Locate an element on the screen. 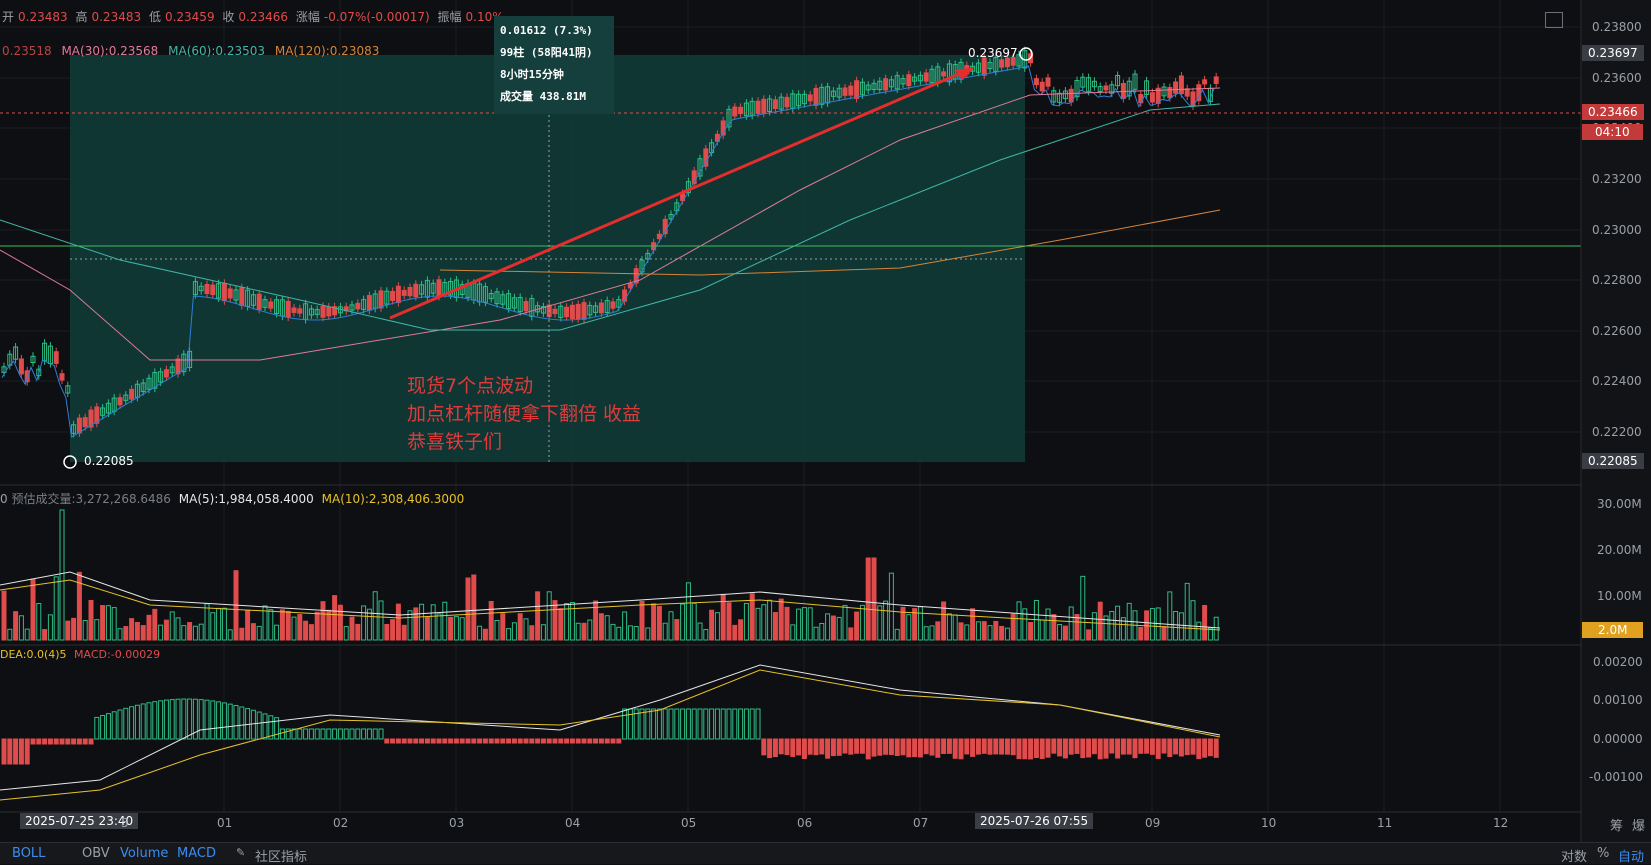 The height and width of the screenshot is (865, 1651). percent-toggle: % is located at coordinates (1603, 853).